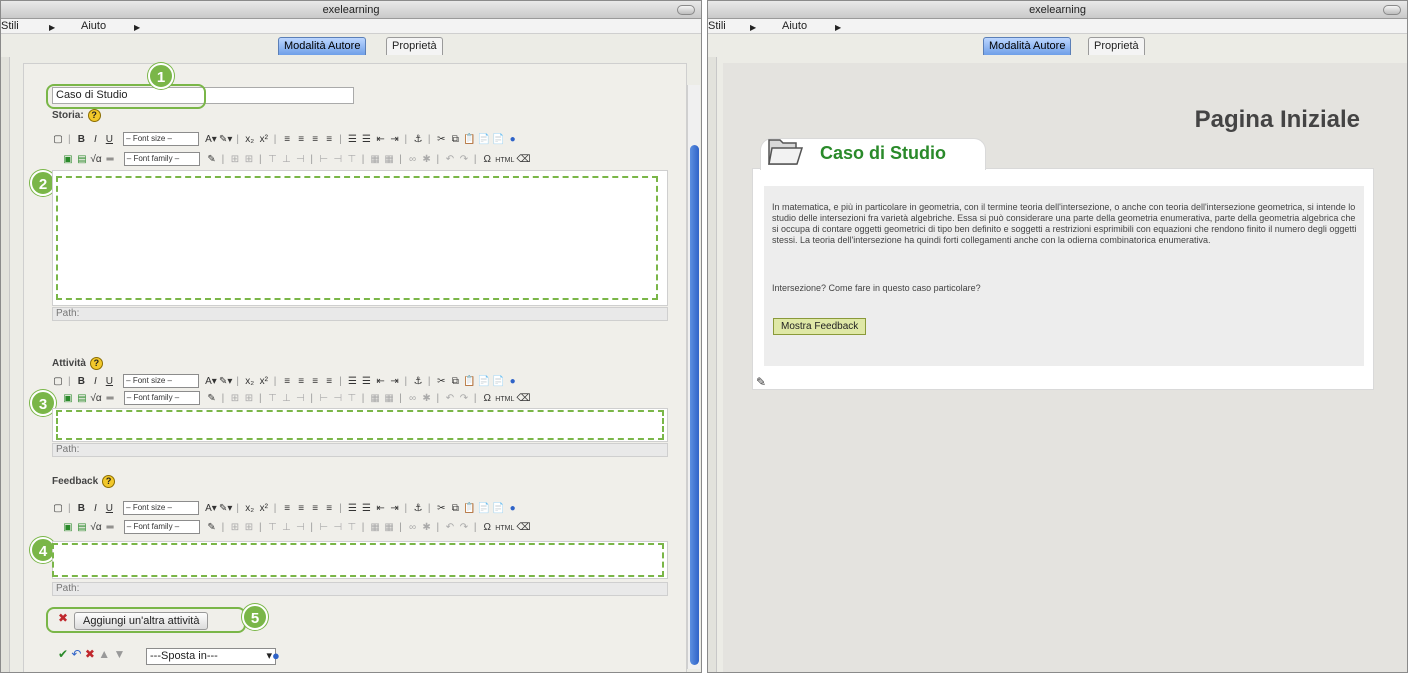  Describe the element at coordinates (820, 326) in the screenshot. I see `show-feedback-button: Mostra Feedback` at that location.